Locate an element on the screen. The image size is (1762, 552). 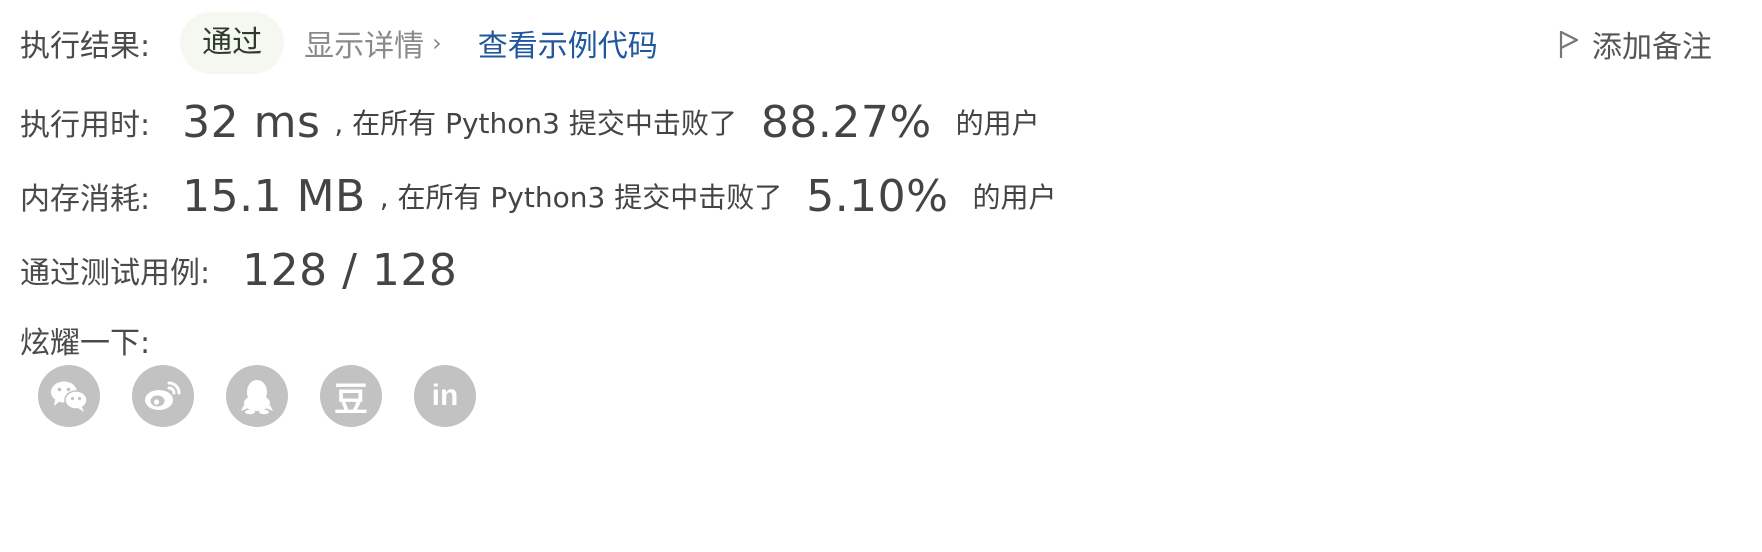
show-details-link: 显示详情 › is located at coordinates (373, 43).